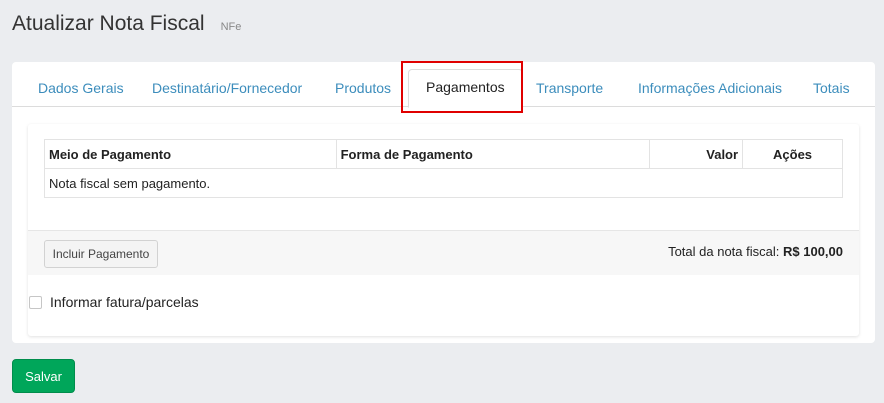  I want to click on tab-informacoes-adicionais: Informações Adicionais, so click(710, 91).